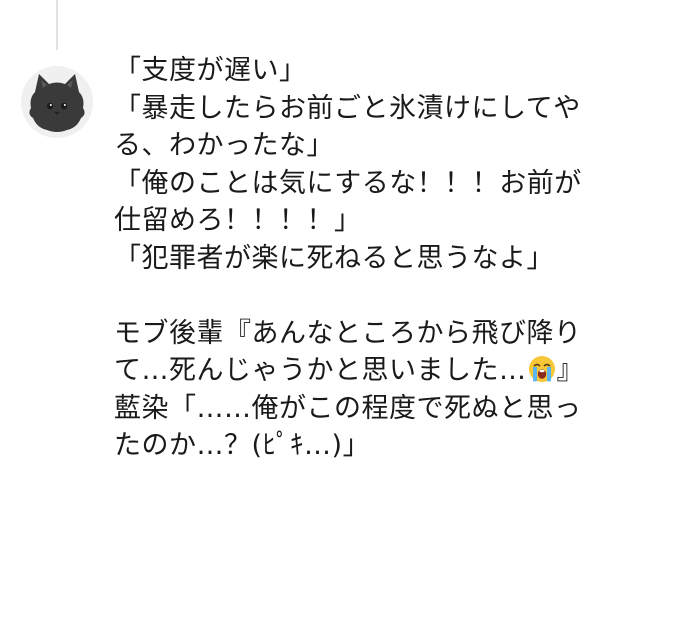  I want to click on post-line: 「俺のことは気にするな！！！お前が, so click(348, 183).